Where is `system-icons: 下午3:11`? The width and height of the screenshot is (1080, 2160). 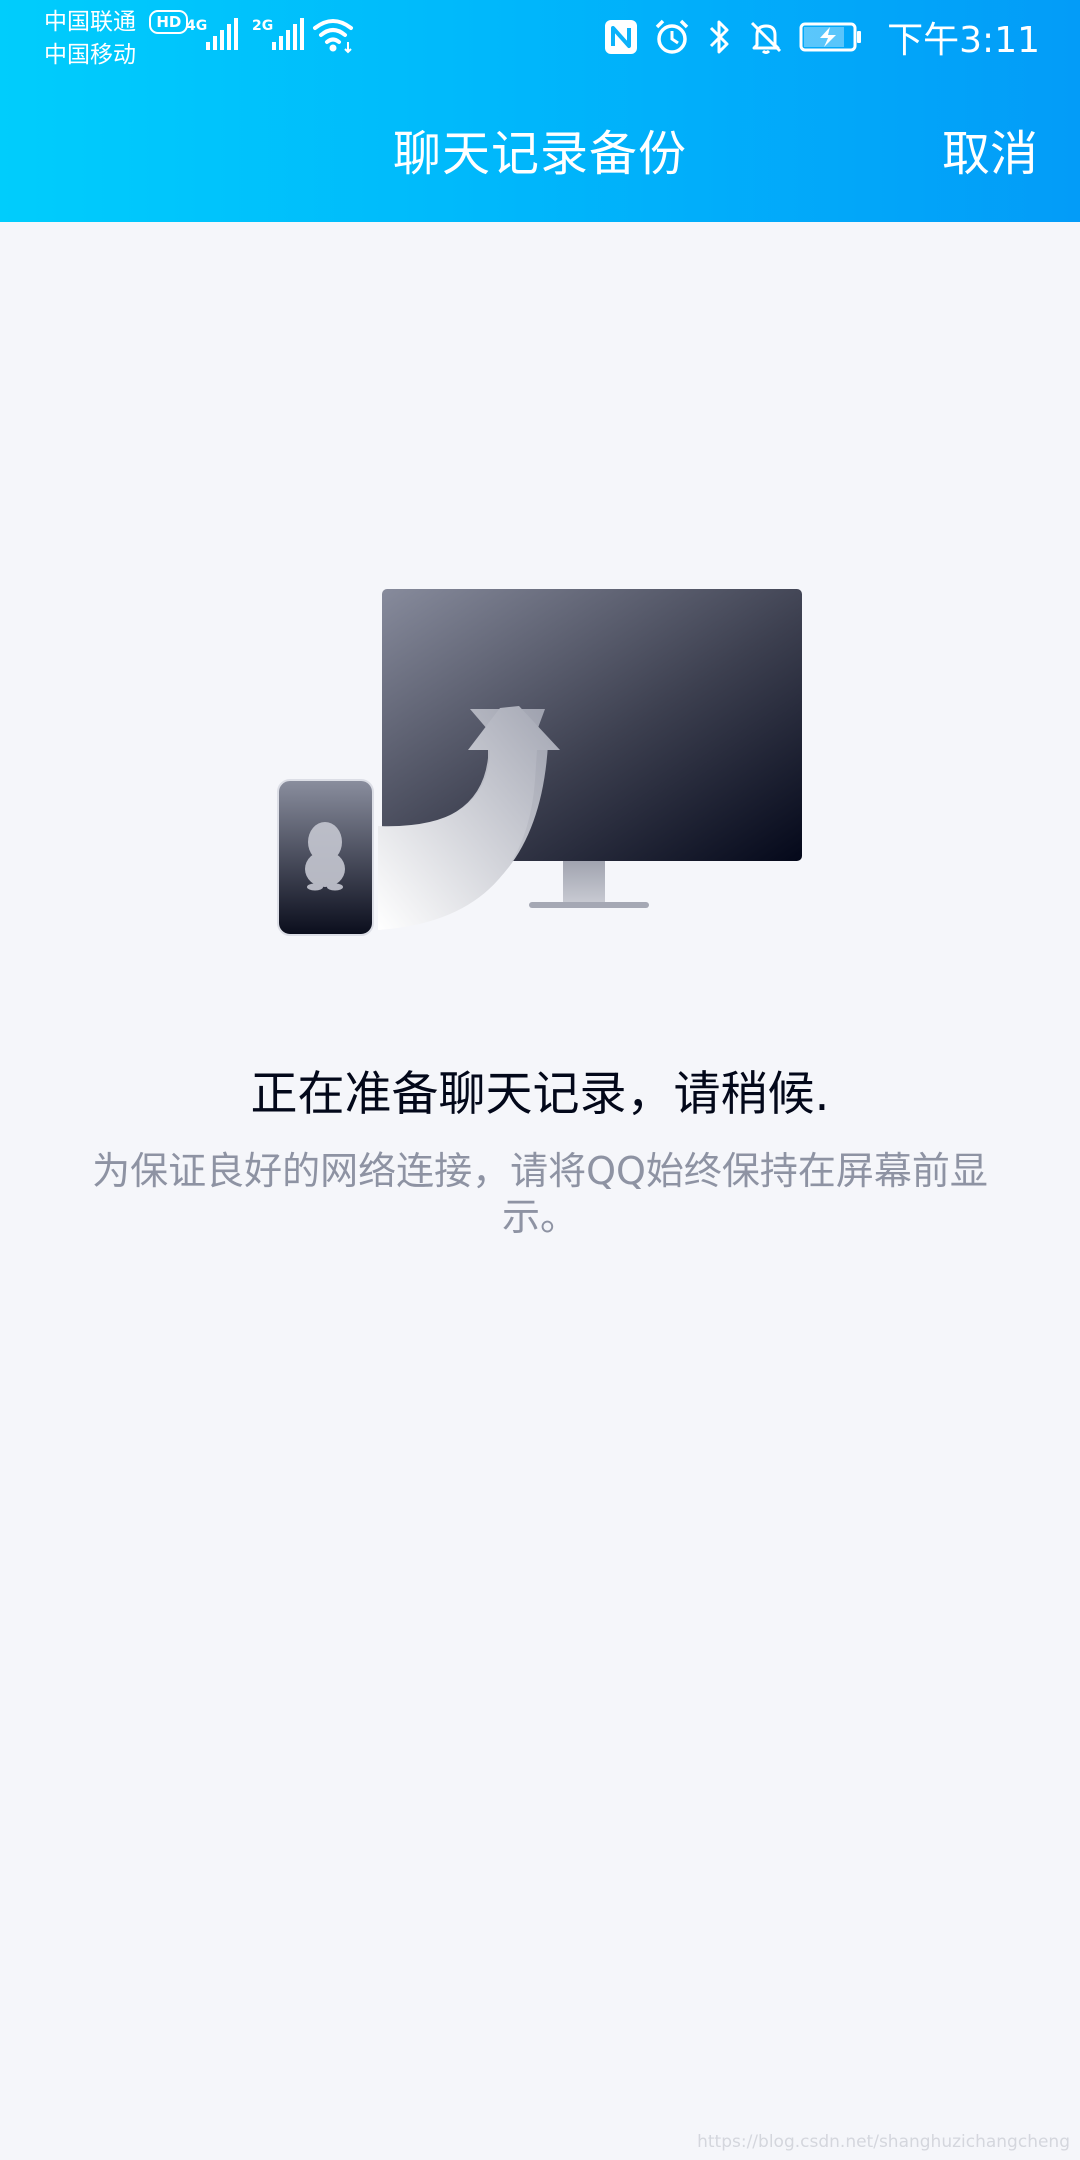
system-icons: 下午3:11 is located at coordinates (821, 37).